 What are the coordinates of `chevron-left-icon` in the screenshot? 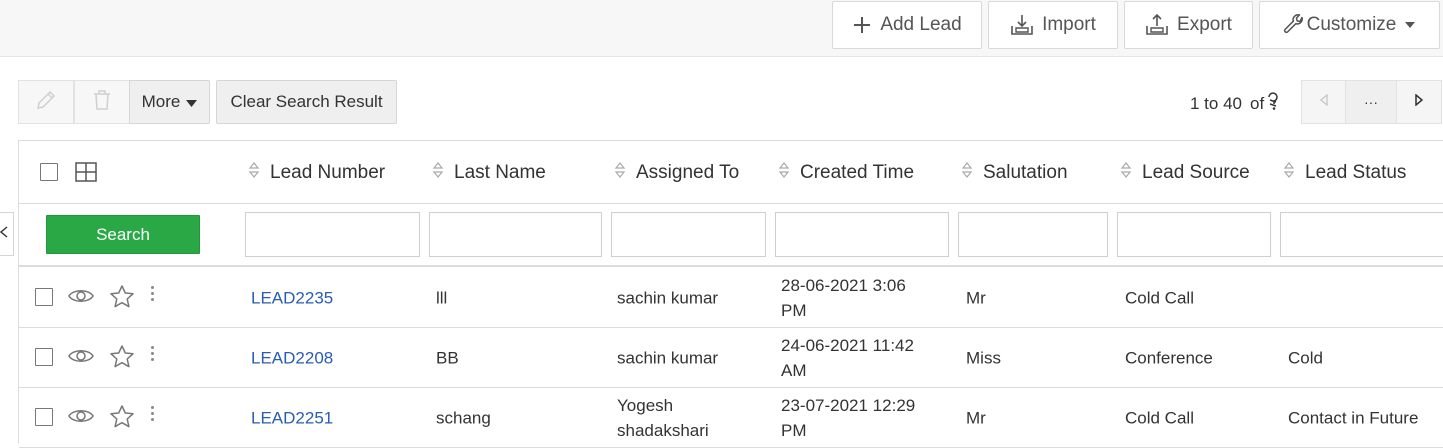 It's located at (1323, 102).